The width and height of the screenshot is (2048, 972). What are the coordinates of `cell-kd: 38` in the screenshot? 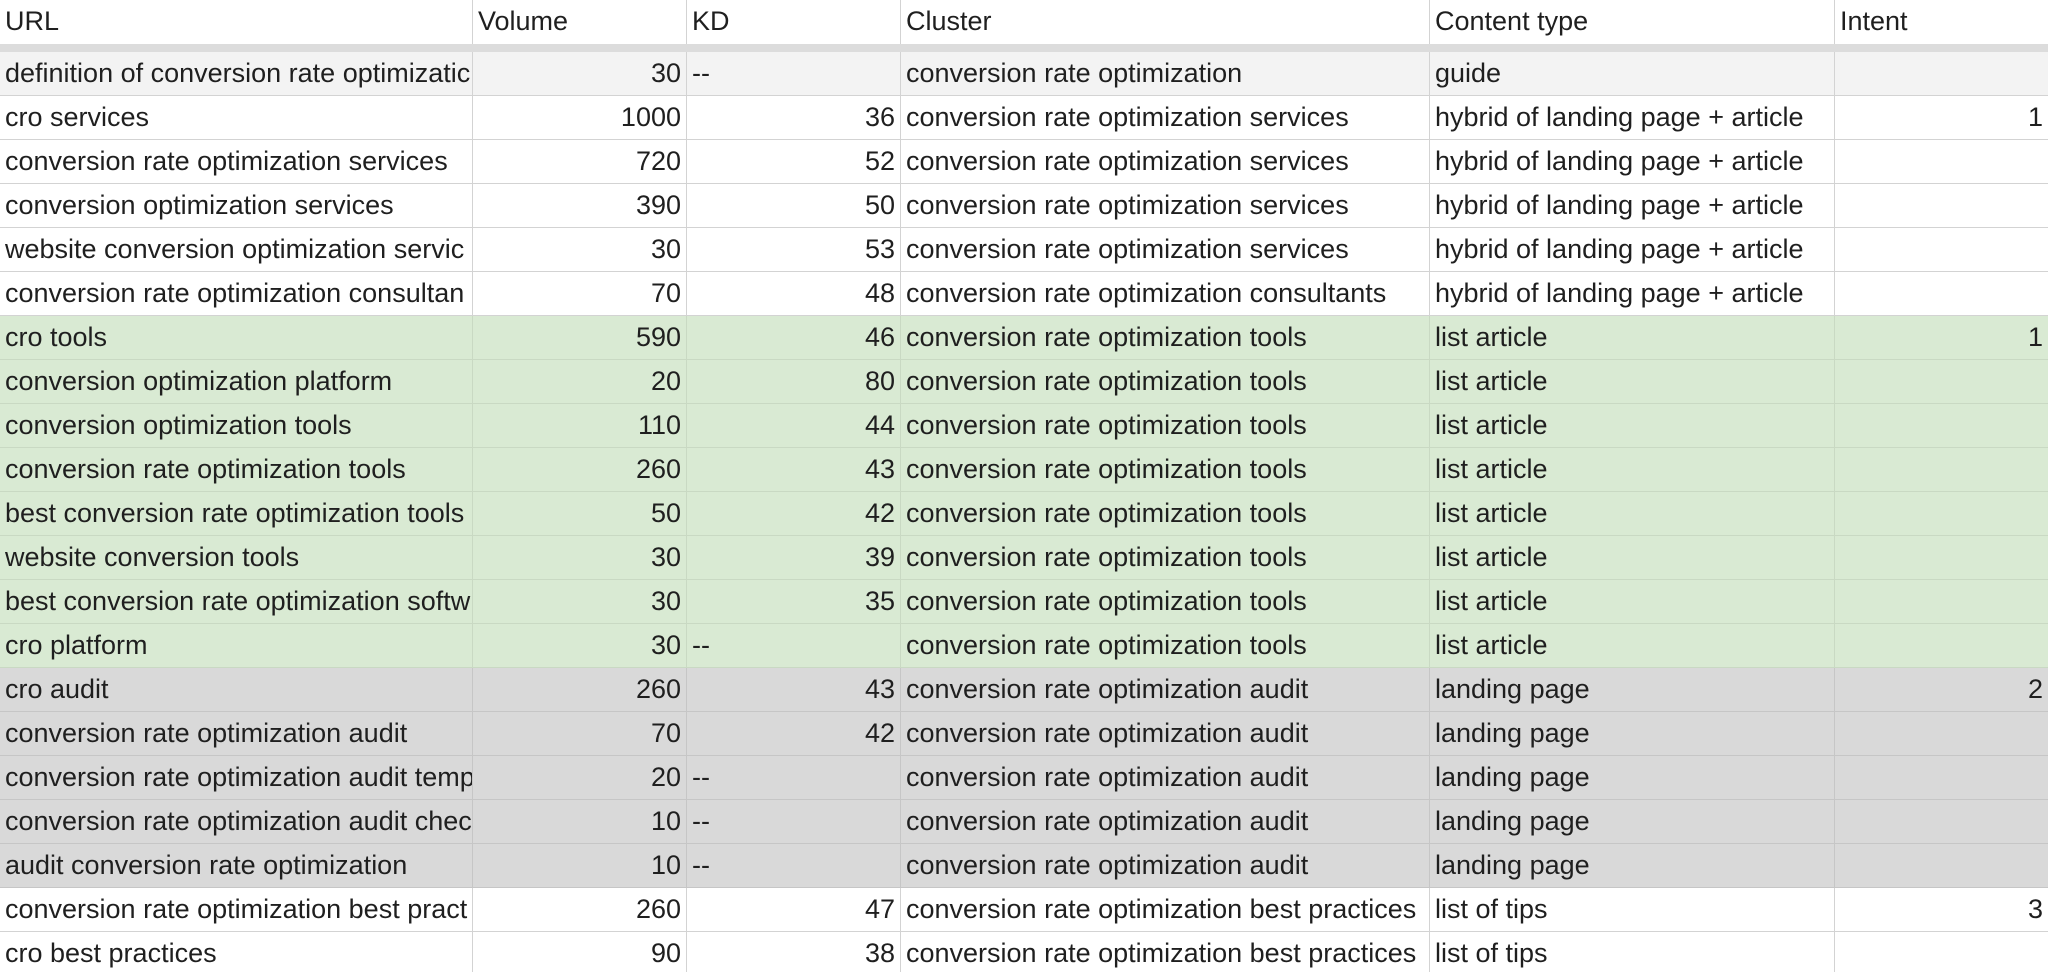 It's located at (794, 952).